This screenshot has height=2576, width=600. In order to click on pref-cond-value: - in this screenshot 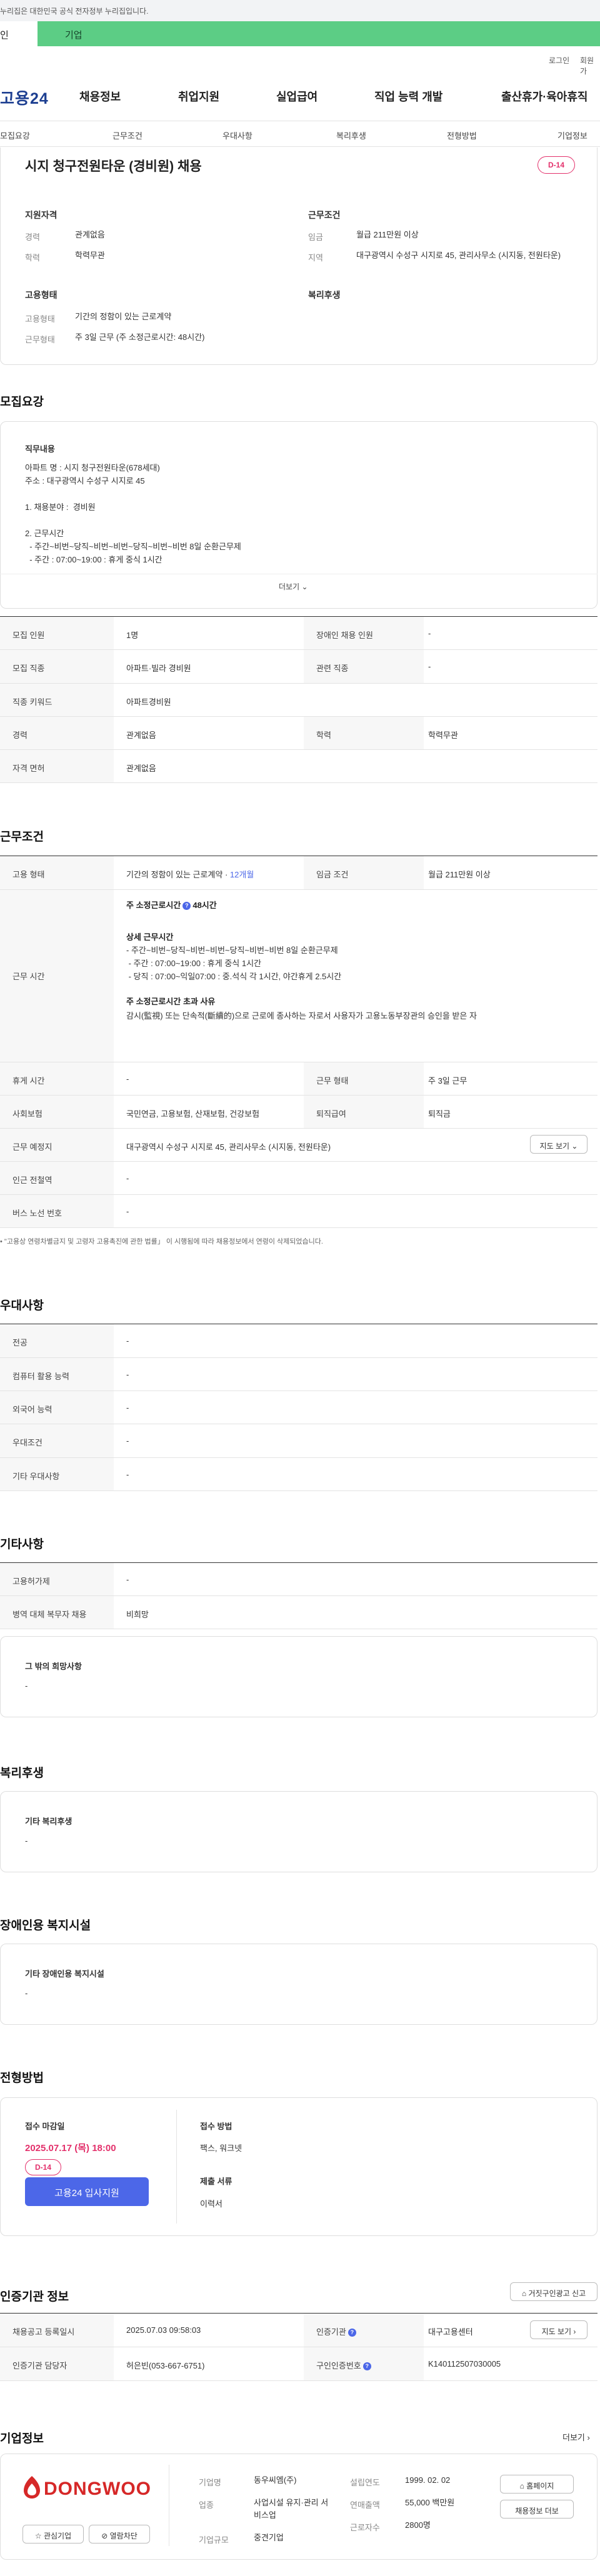, I will do `click(127, 1440)`.